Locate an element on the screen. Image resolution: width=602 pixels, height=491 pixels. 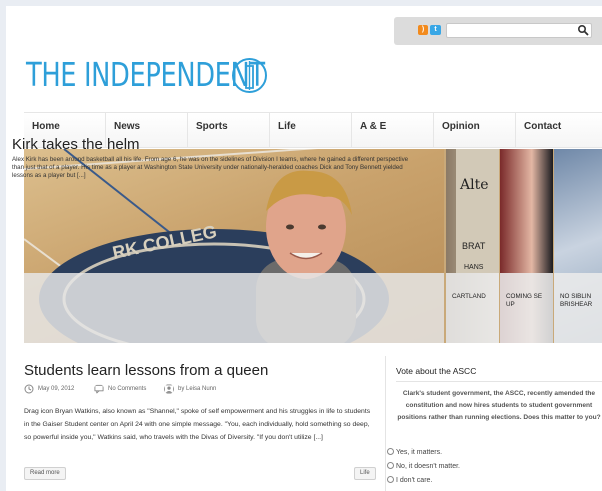
poll-option-1: Yes, it matters. is located at coordinates (414, 452).